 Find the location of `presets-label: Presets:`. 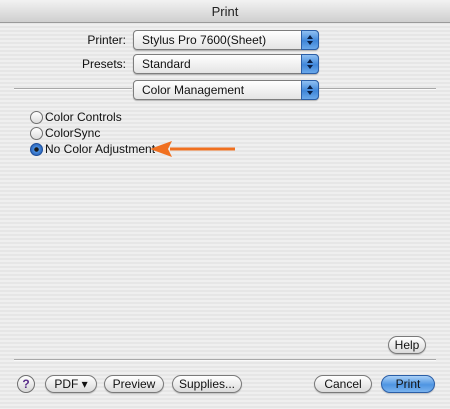

presets-label: Presets: is located at coordinates (103, 64).